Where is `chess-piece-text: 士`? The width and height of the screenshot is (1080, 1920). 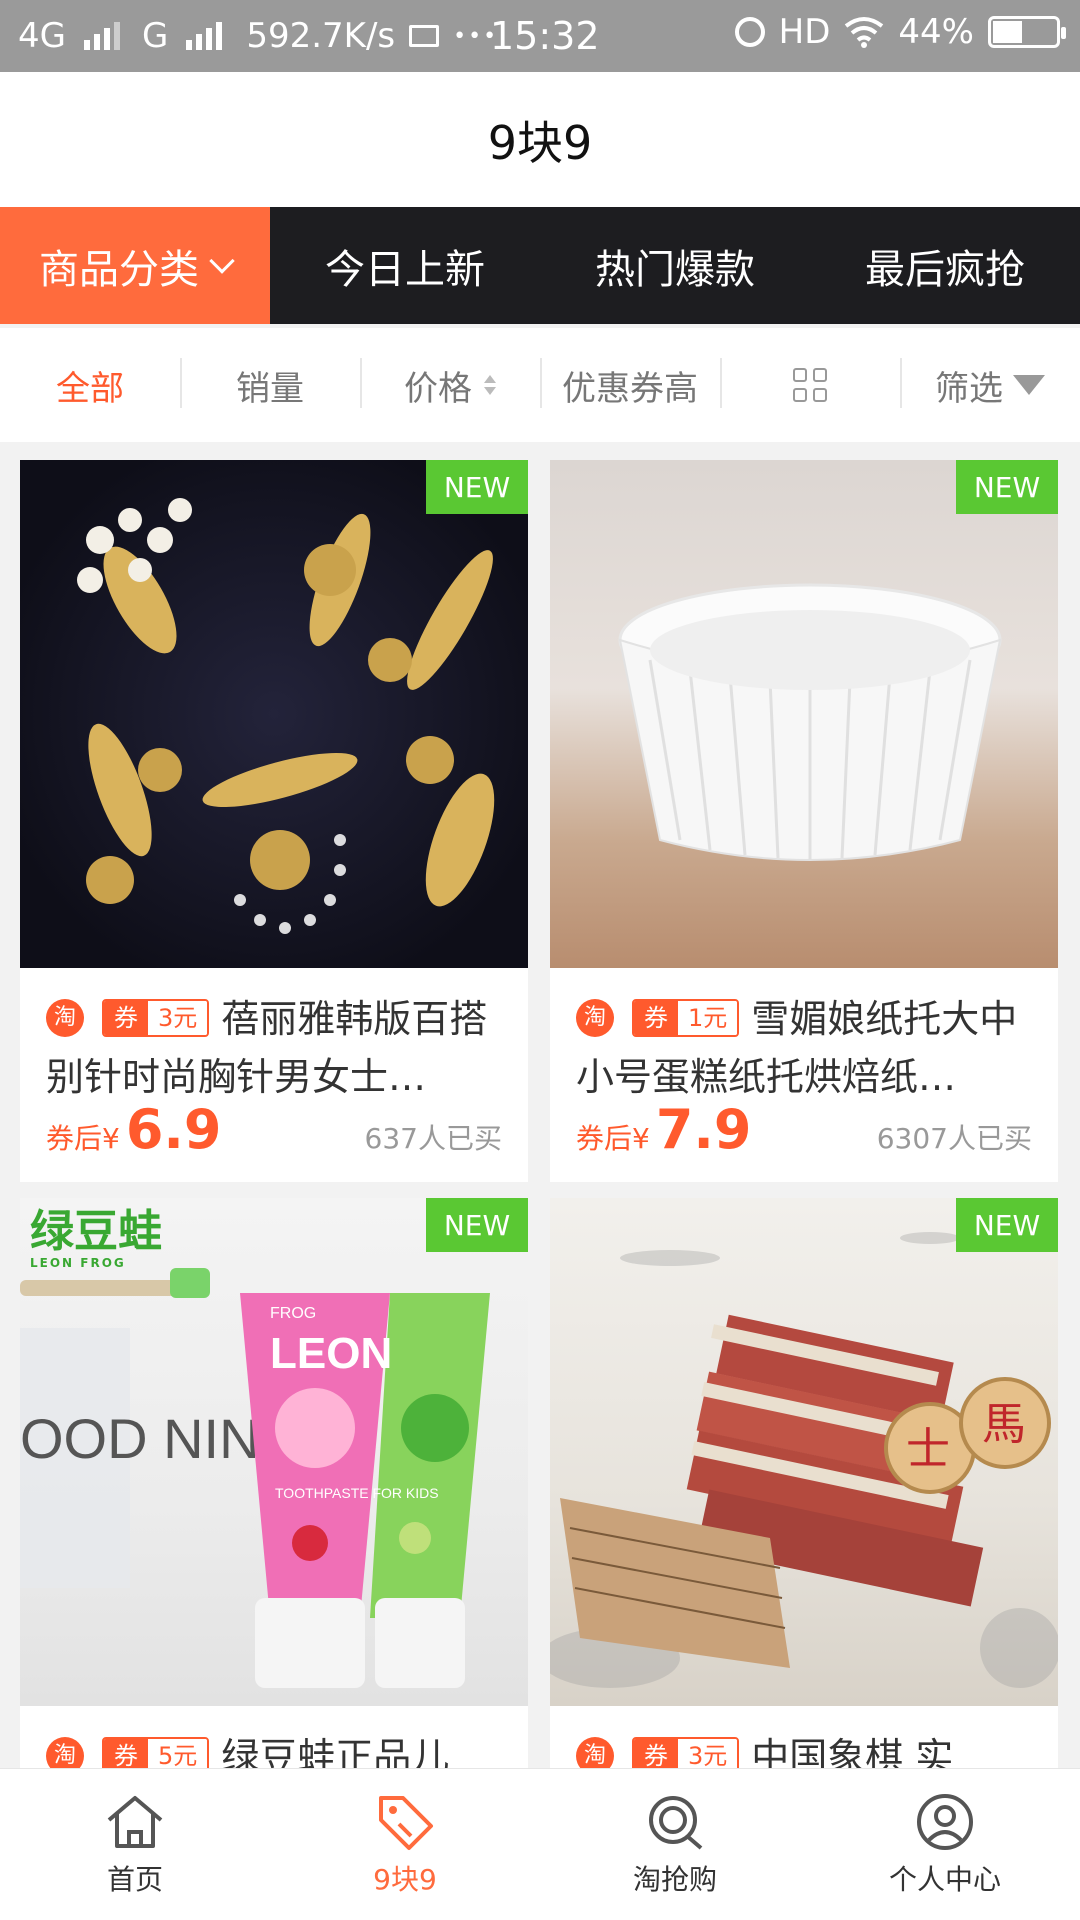 chess-piece-text: 士 is located at coordinates (928, 1449).